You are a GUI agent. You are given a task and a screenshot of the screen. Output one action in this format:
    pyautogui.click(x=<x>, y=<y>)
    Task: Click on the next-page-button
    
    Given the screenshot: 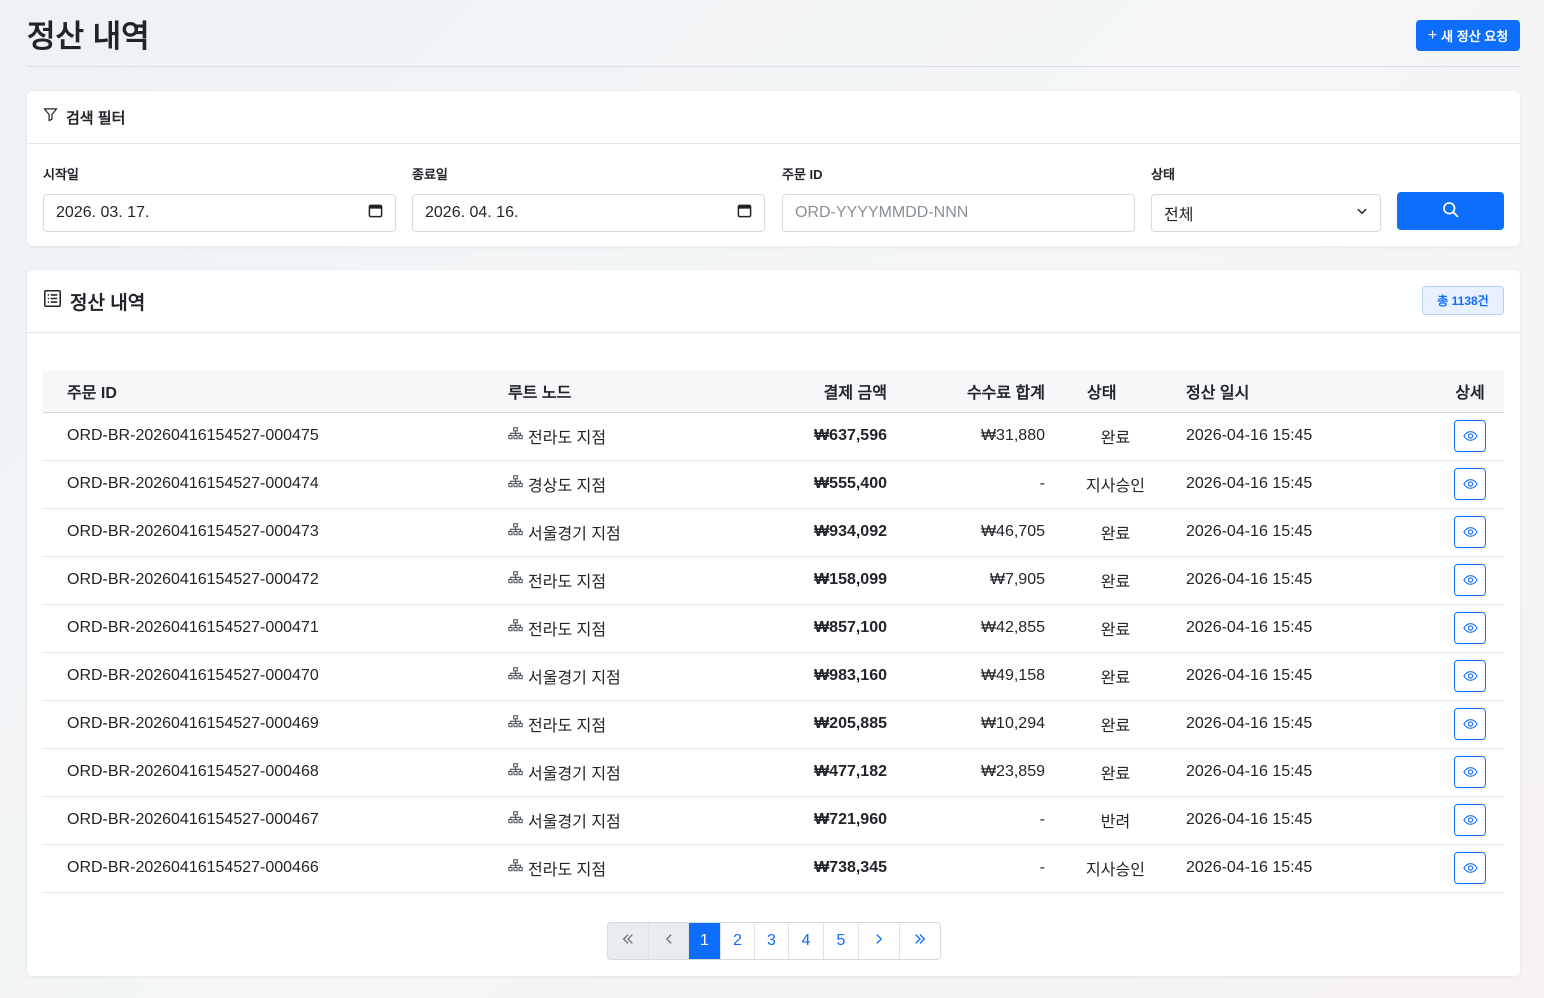 What is the action you would take?
    pyautogui.click(x=879, y=941)
    